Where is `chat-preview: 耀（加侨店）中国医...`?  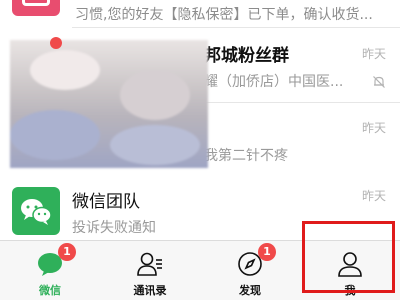 chat-preview: 耀（加侨店）中国医... is located at coordinates (274, 82).